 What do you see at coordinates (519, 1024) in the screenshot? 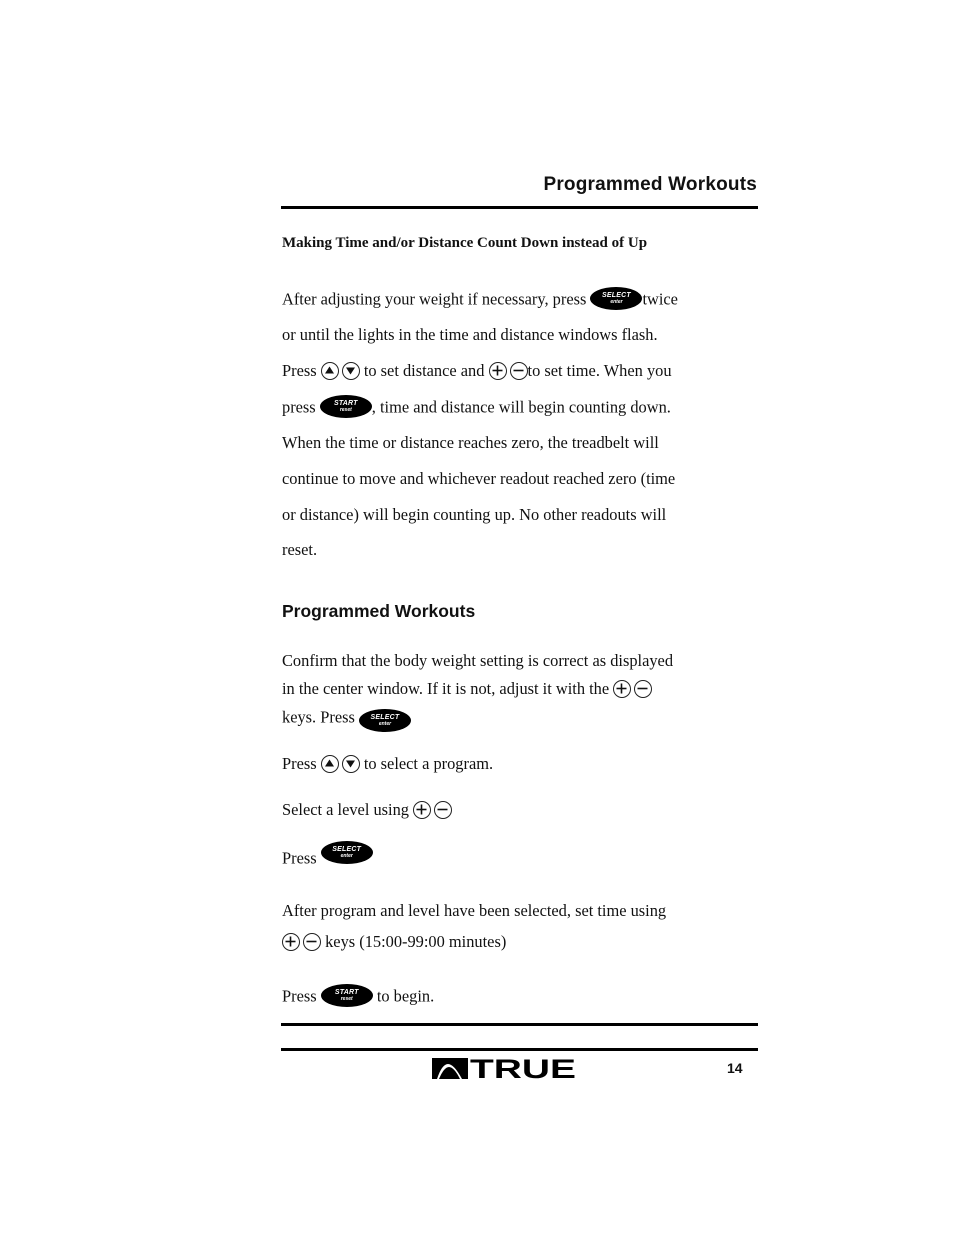
I see `footer-rule-upper` at bounding box center [519, 1024].